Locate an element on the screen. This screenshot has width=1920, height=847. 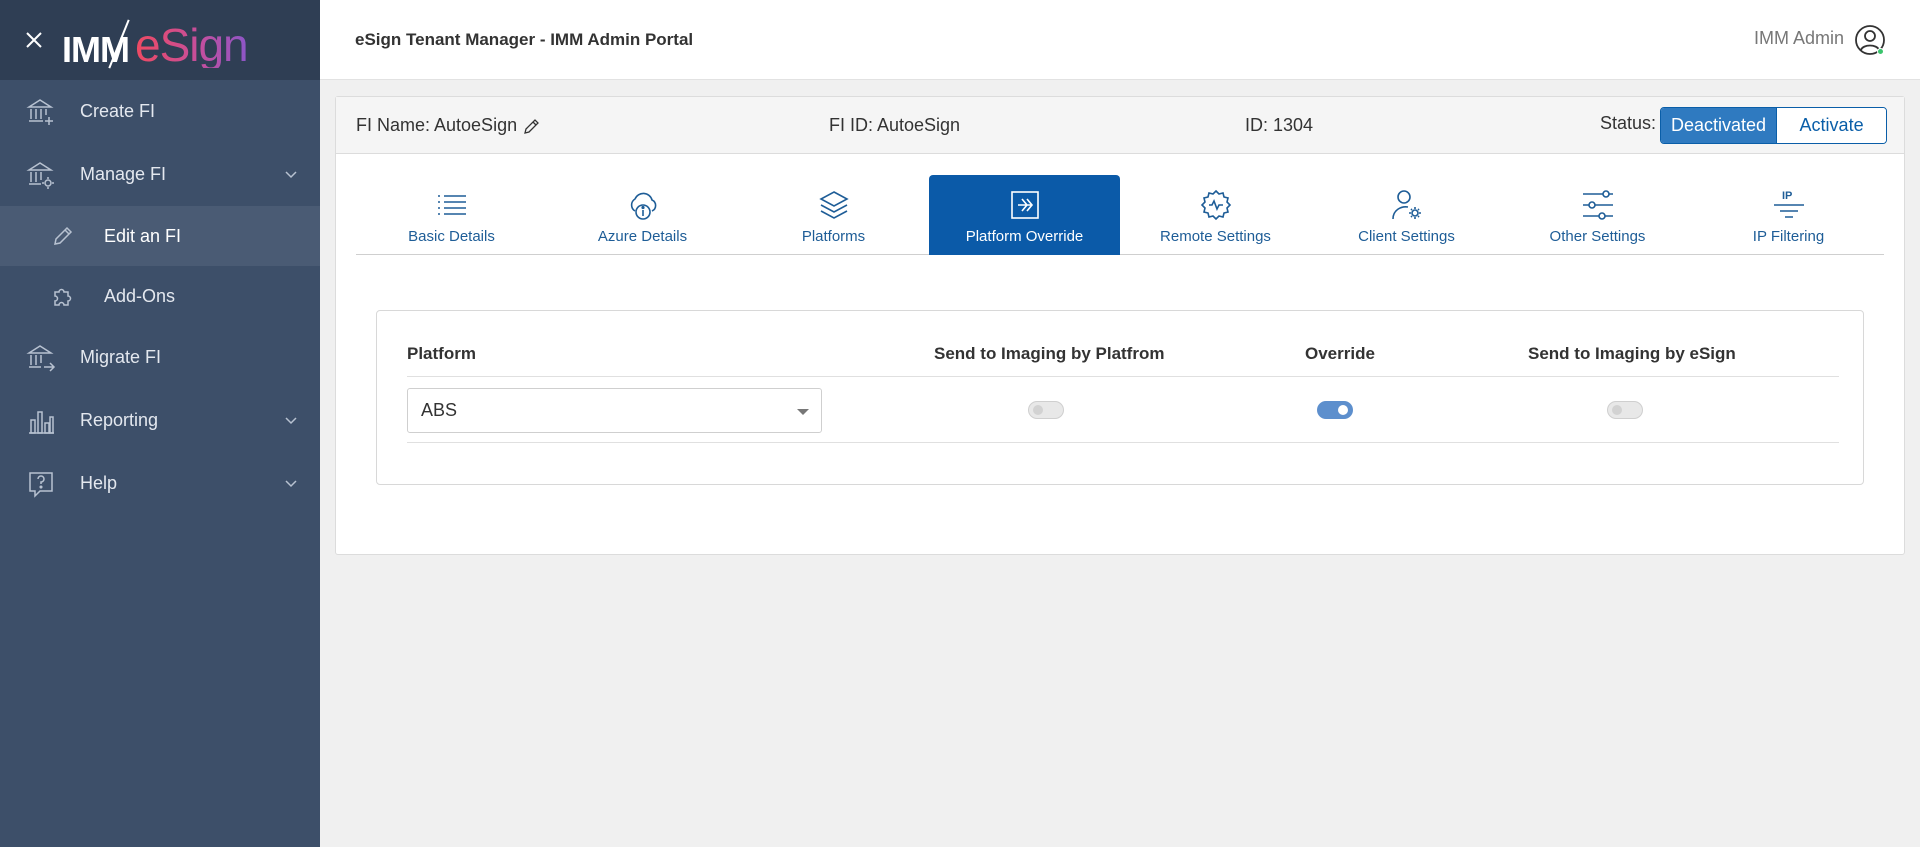
cloud-info-icon is located at coordinates (643, 205).